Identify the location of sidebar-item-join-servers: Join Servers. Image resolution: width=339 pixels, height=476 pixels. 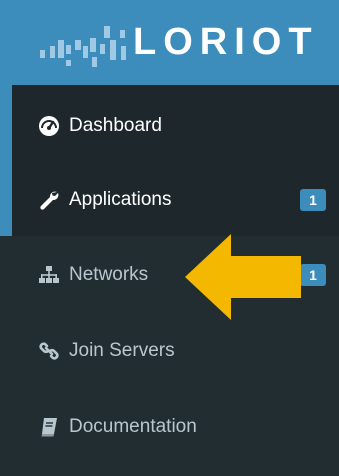
(169, 351).